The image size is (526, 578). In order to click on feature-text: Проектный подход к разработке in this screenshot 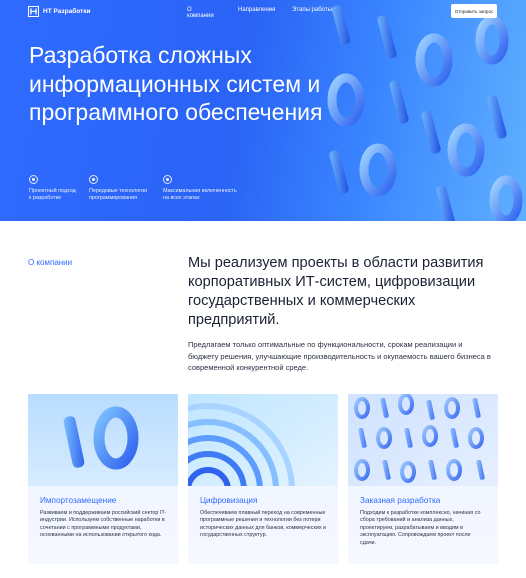, I will do `click(52, 194)`.